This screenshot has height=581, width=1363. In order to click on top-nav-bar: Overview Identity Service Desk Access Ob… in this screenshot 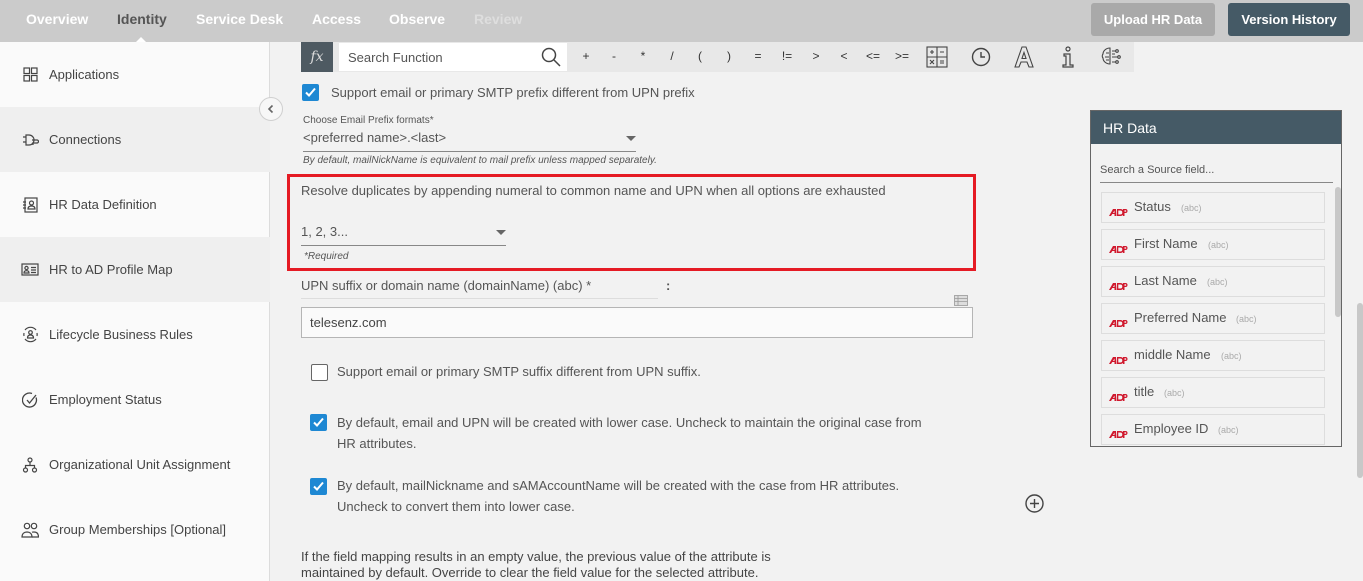, I will do `click(681, 21)`.